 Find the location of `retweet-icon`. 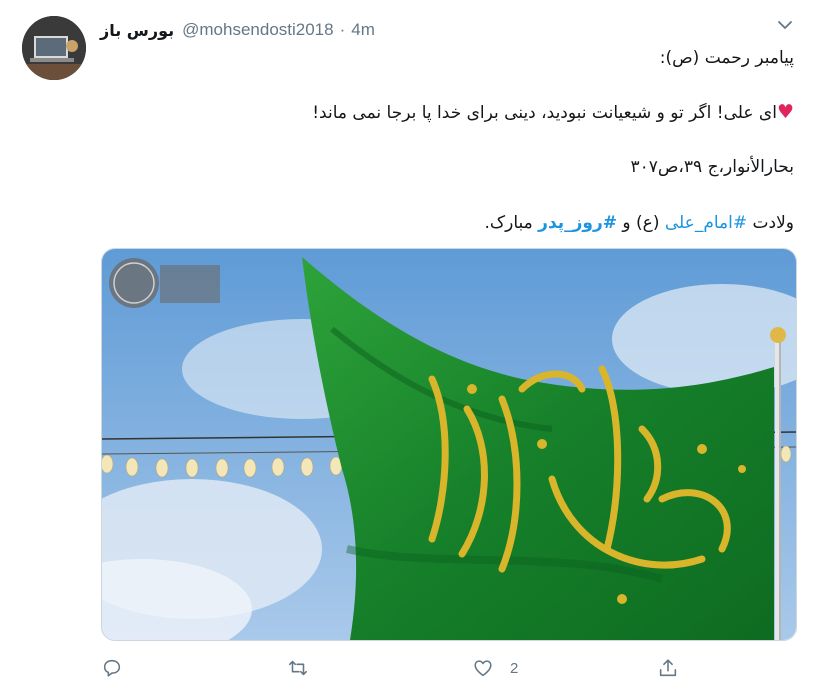

retweet-icon is located at coordinates (298, 668).